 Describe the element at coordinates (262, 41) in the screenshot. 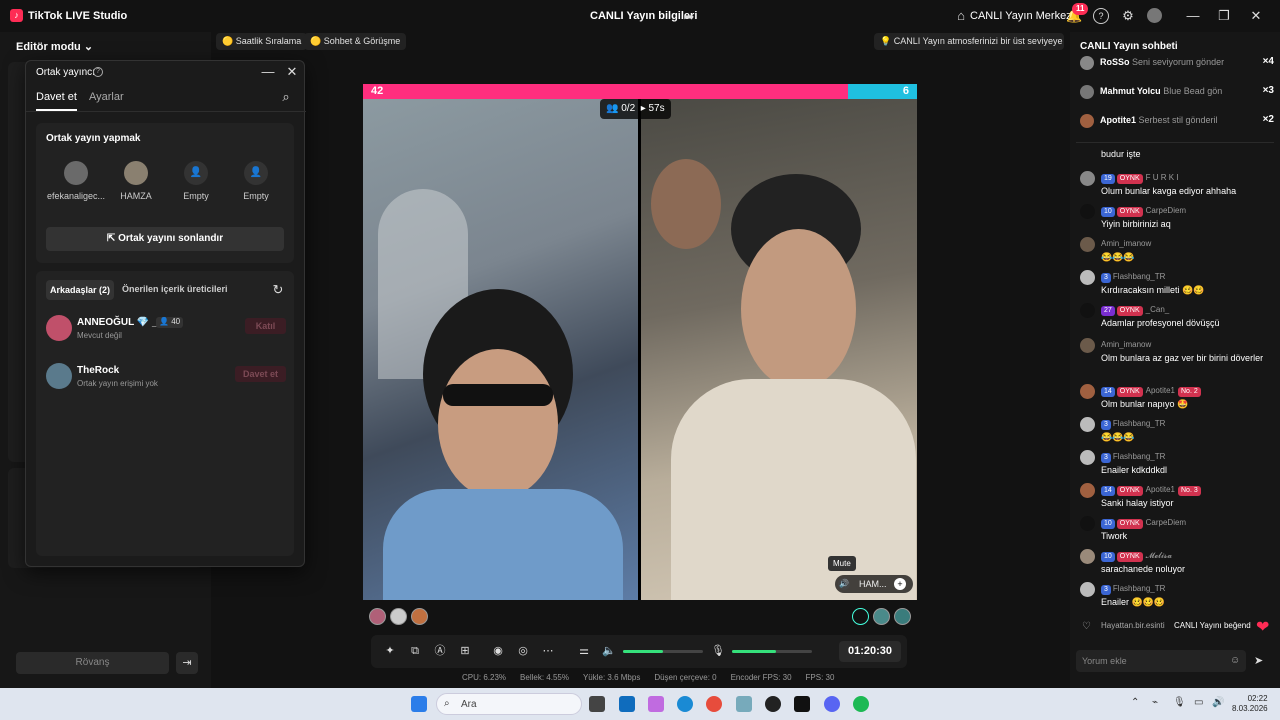

I see `hourly-ranking-pill: 🟡 Saatlik Sıralama` at that location.